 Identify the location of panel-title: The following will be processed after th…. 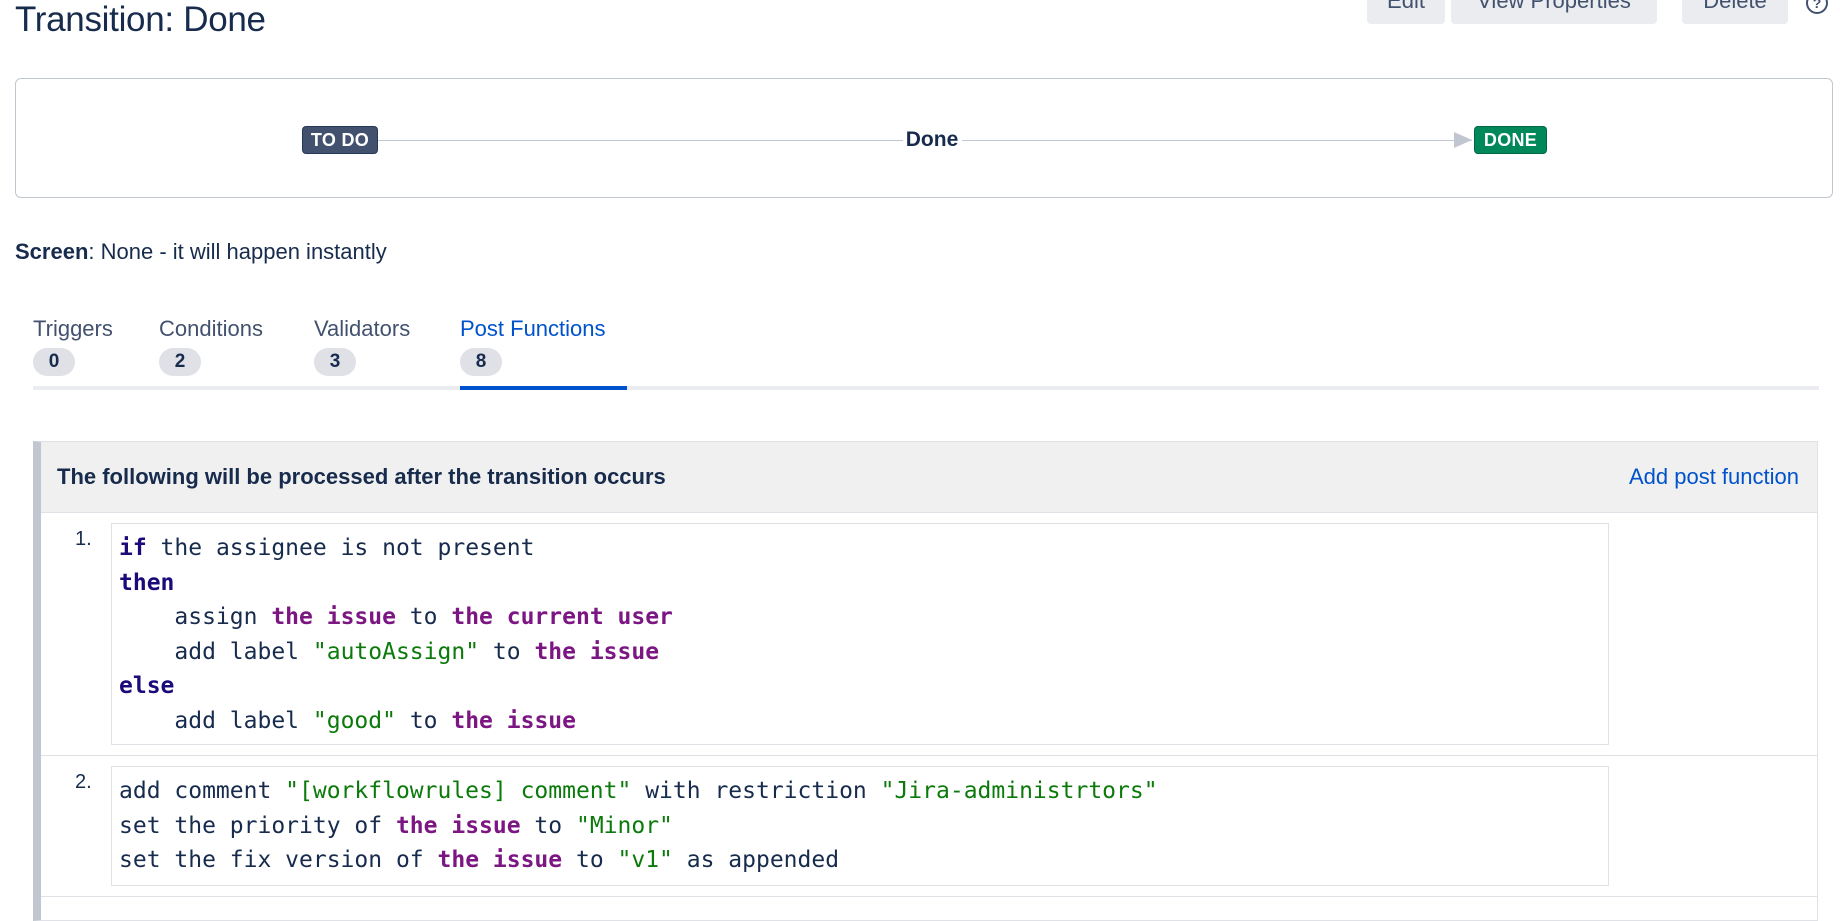
(361, 476).